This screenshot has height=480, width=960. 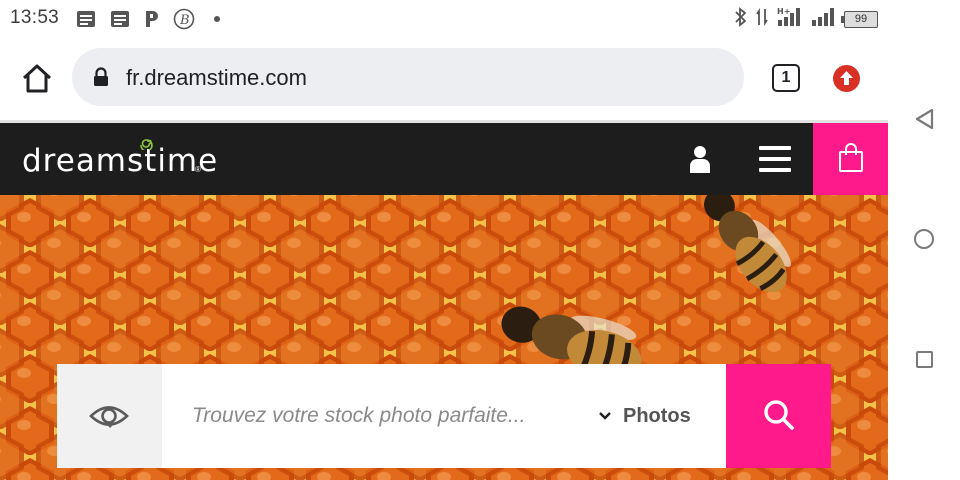 What do you see at coordinates (700, 159) in the screenshot?
I see `user-account-icon` at bounding box center [700, 159].